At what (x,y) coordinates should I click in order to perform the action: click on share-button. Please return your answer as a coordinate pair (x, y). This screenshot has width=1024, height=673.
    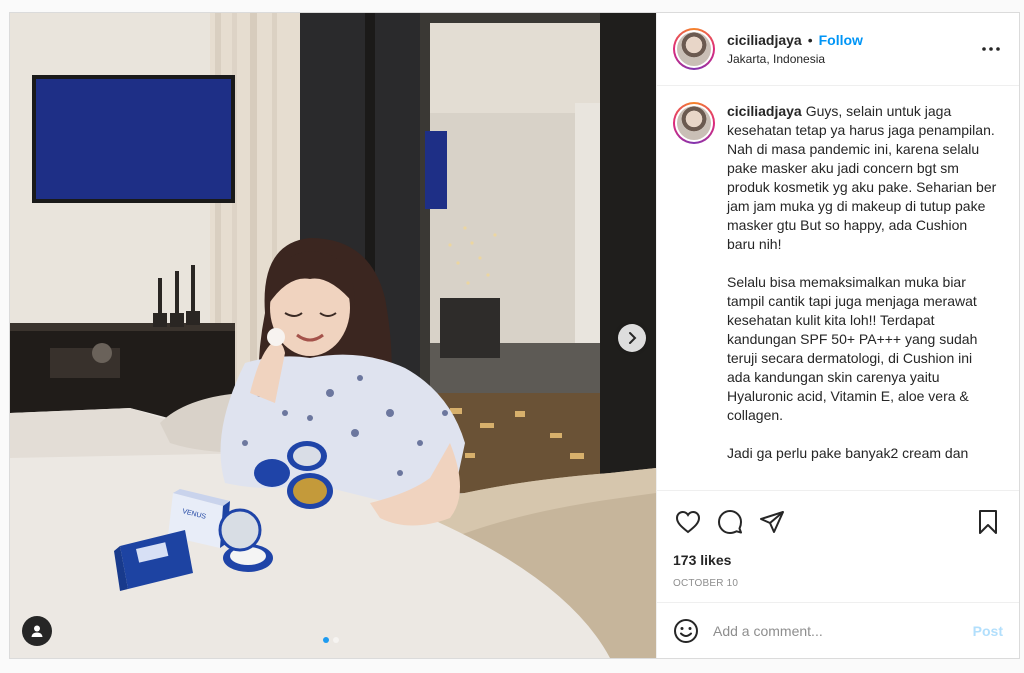
    Looking at the image, I should click on (772, 522).